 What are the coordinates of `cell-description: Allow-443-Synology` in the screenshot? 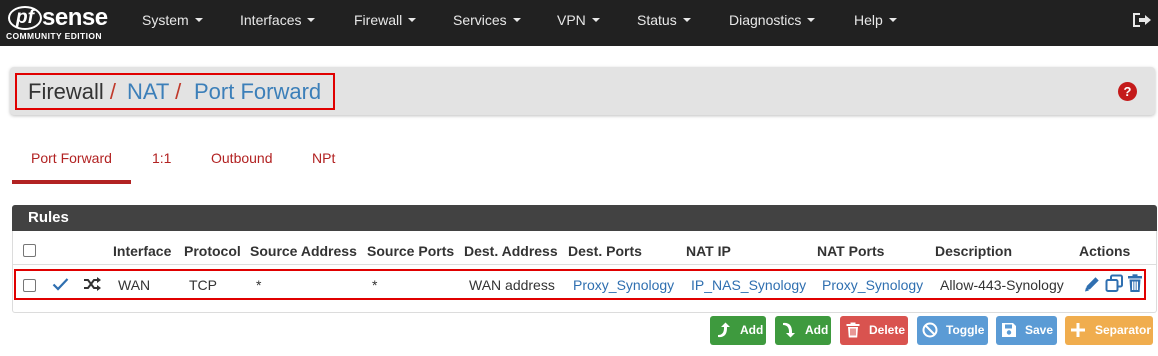 It's located at (1002, 285).